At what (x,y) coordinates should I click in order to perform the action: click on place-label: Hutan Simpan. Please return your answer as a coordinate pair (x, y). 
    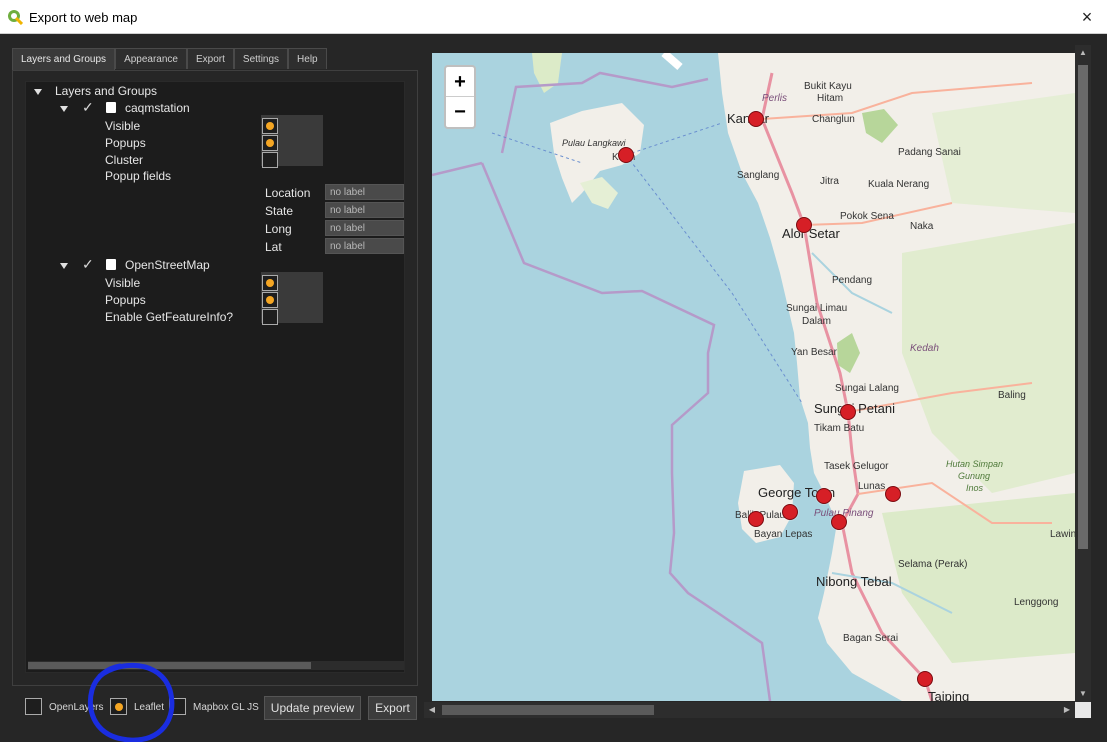
    Looking at the image, I should click on (975, 464).